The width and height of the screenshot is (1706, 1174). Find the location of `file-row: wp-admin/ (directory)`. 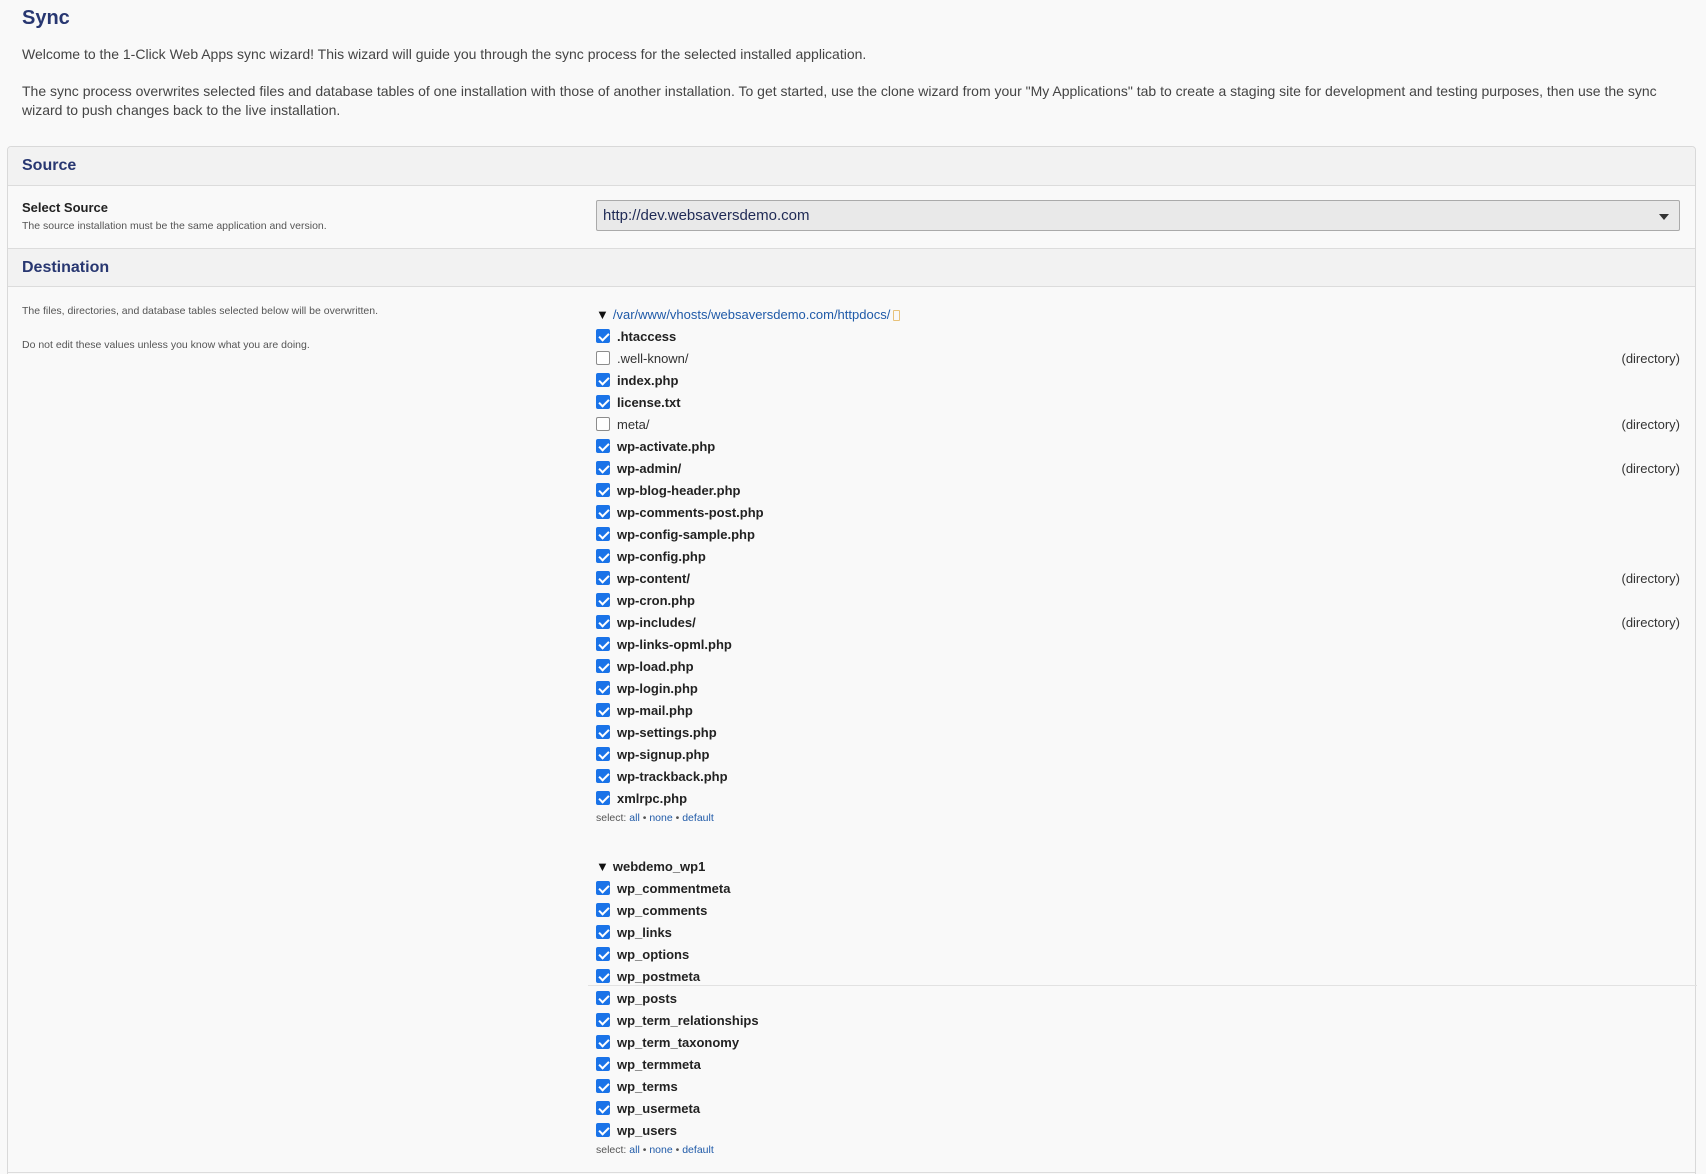

file-row: wp-admin/ (directory) is located at coordinates (1138, 468).